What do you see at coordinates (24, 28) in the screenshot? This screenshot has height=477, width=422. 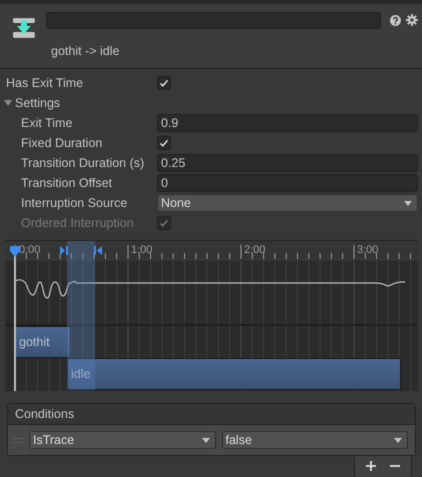 I see `transition-icon` at bounding box center [24, 28].